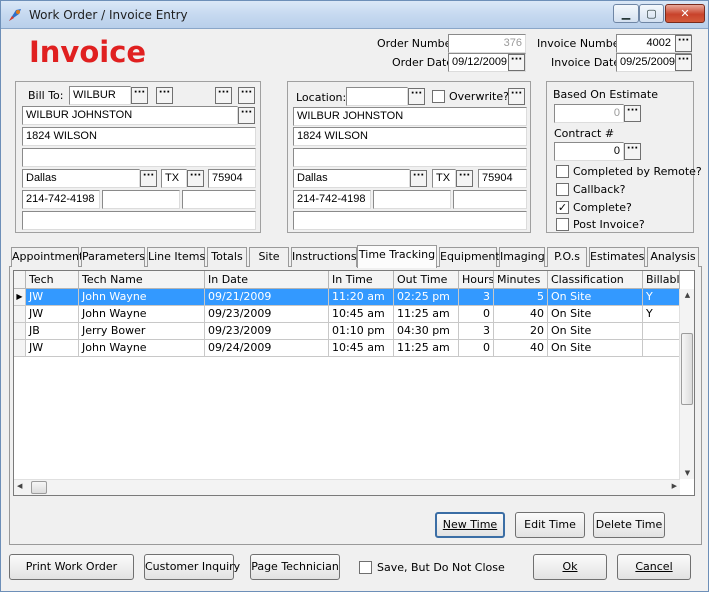  Describe the element at coordinates (295, 567) in the screenshot. I see `page-technician-button: Page Technician` at that location.